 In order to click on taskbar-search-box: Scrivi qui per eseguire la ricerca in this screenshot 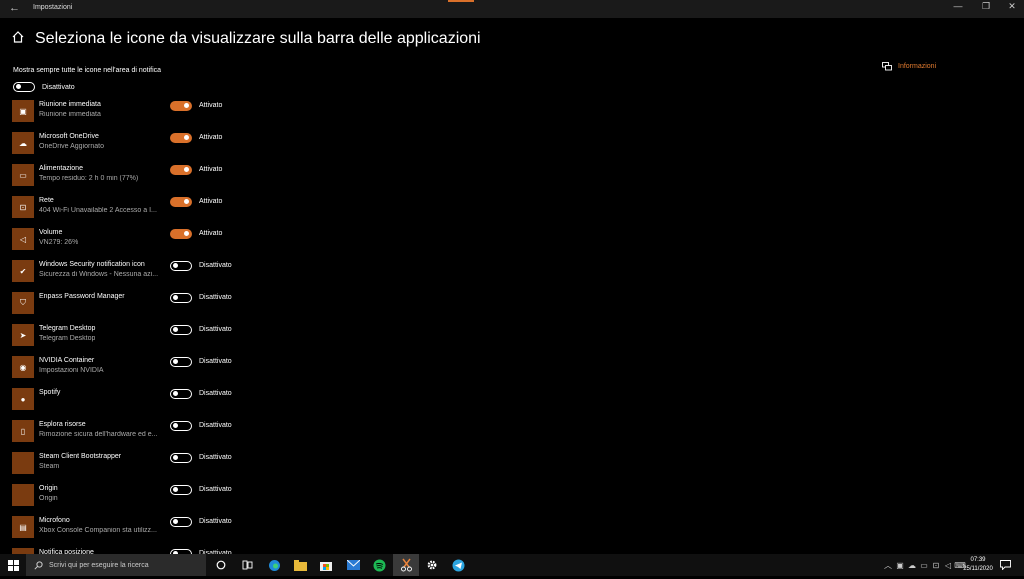, I will do `click(116, 565)`.